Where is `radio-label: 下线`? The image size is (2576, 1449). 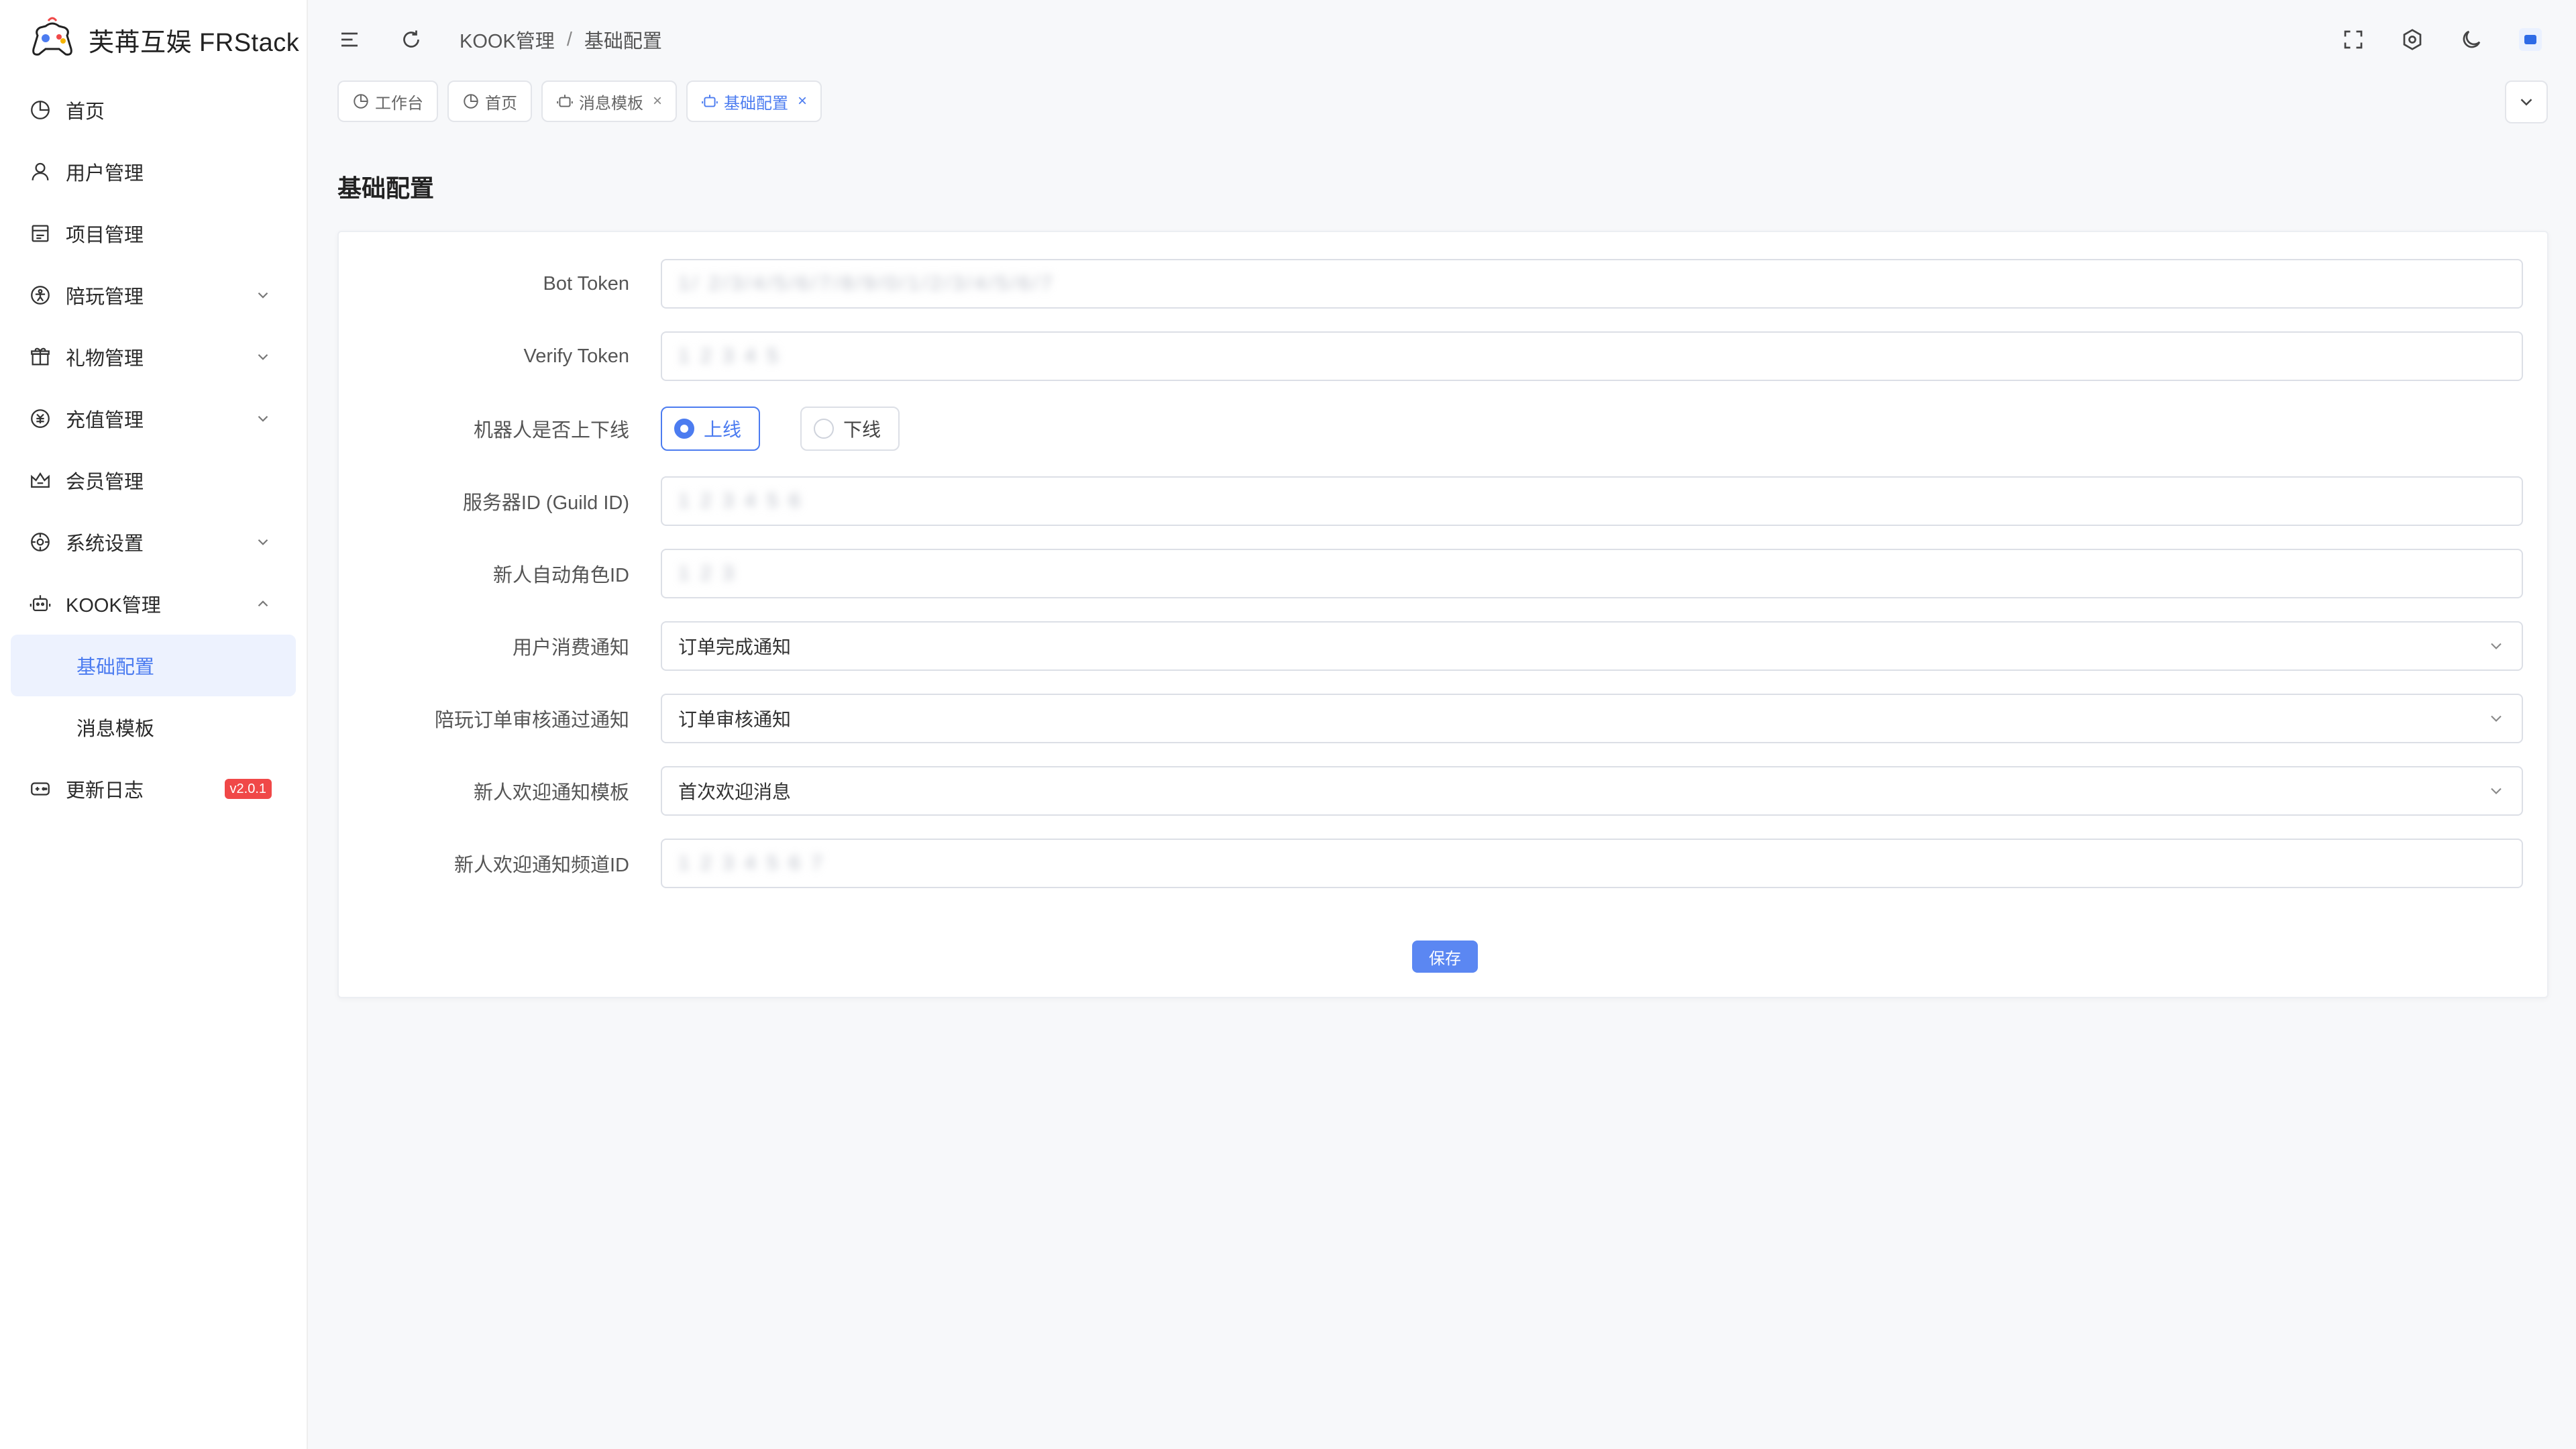 radio-label: 下线 is located at coordinates (862, 429).